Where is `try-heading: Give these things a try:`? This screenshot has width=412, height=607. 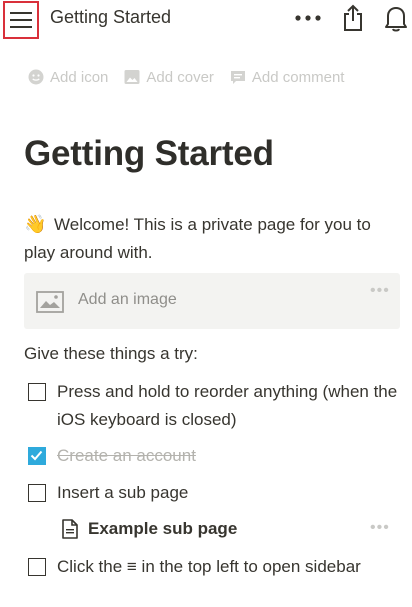 try-heading: Give these things a try: is located at coordinates (111, 354).